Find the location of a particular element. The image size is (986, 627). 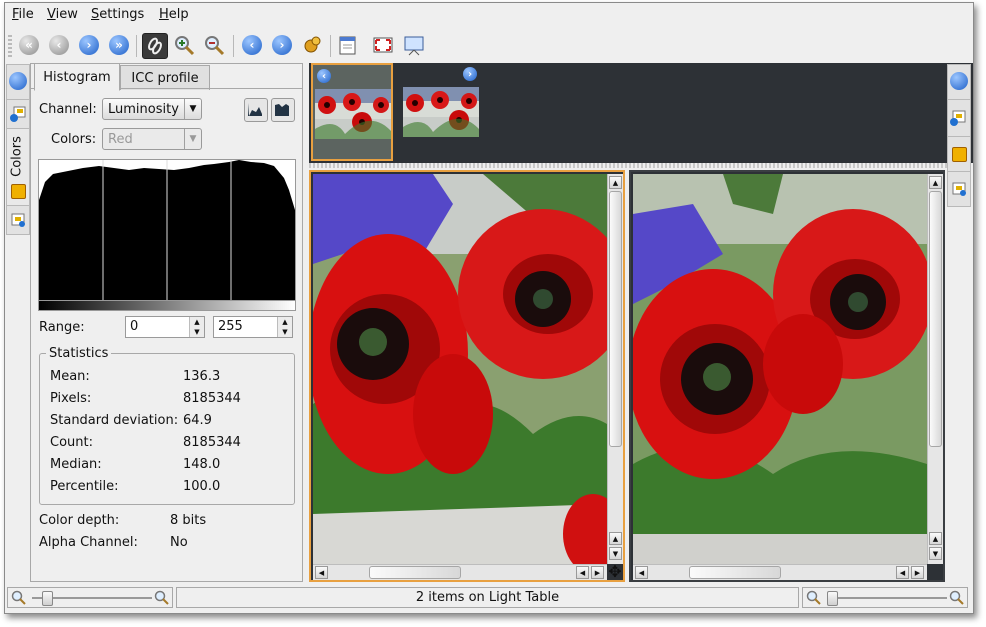

first-button: « is located at coordinates (29, 45).